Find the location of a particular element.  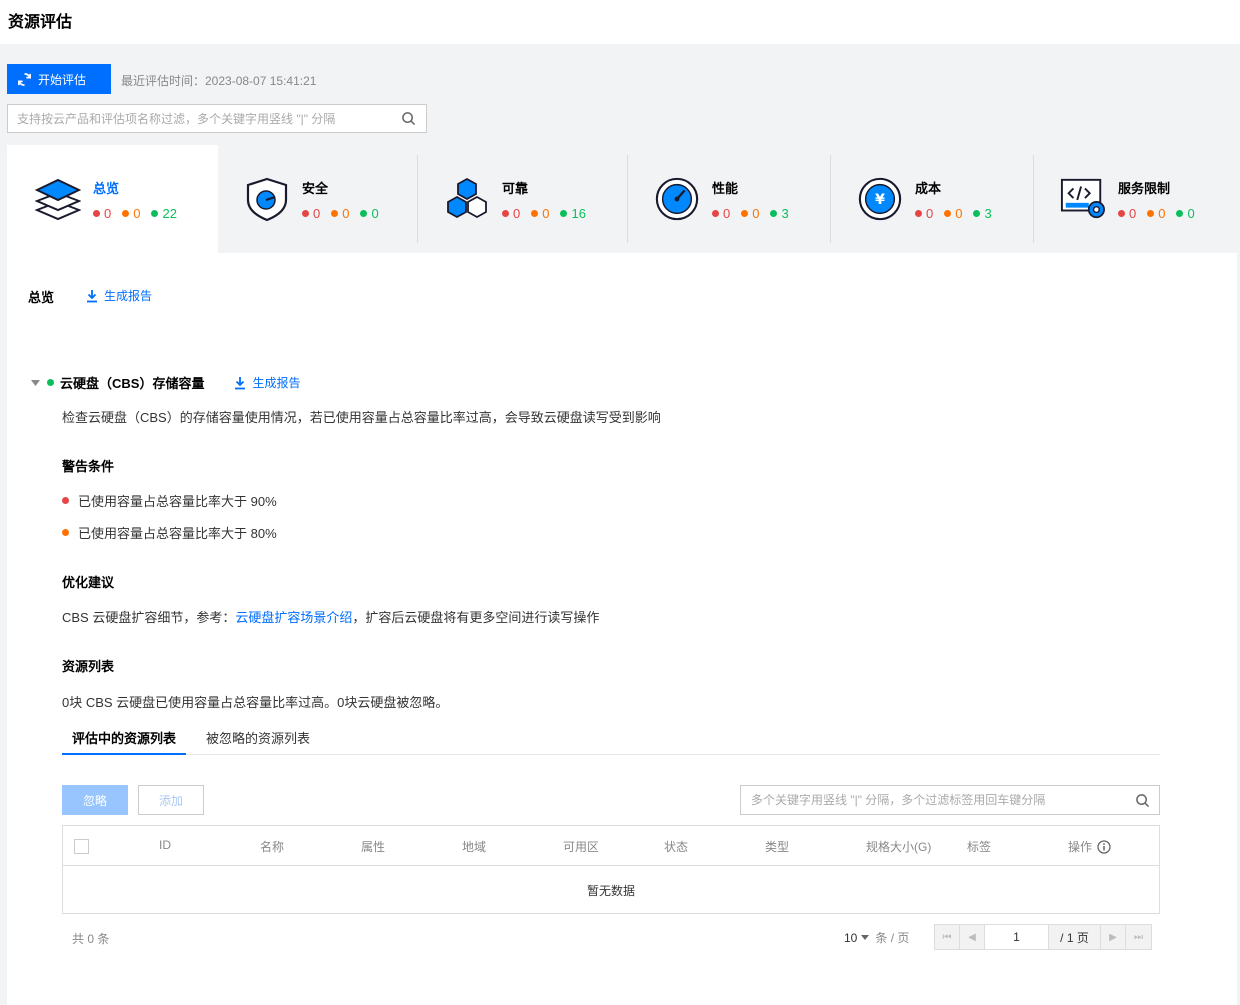

category-counts: 0 0 22 is located at coordinates (140, 213).